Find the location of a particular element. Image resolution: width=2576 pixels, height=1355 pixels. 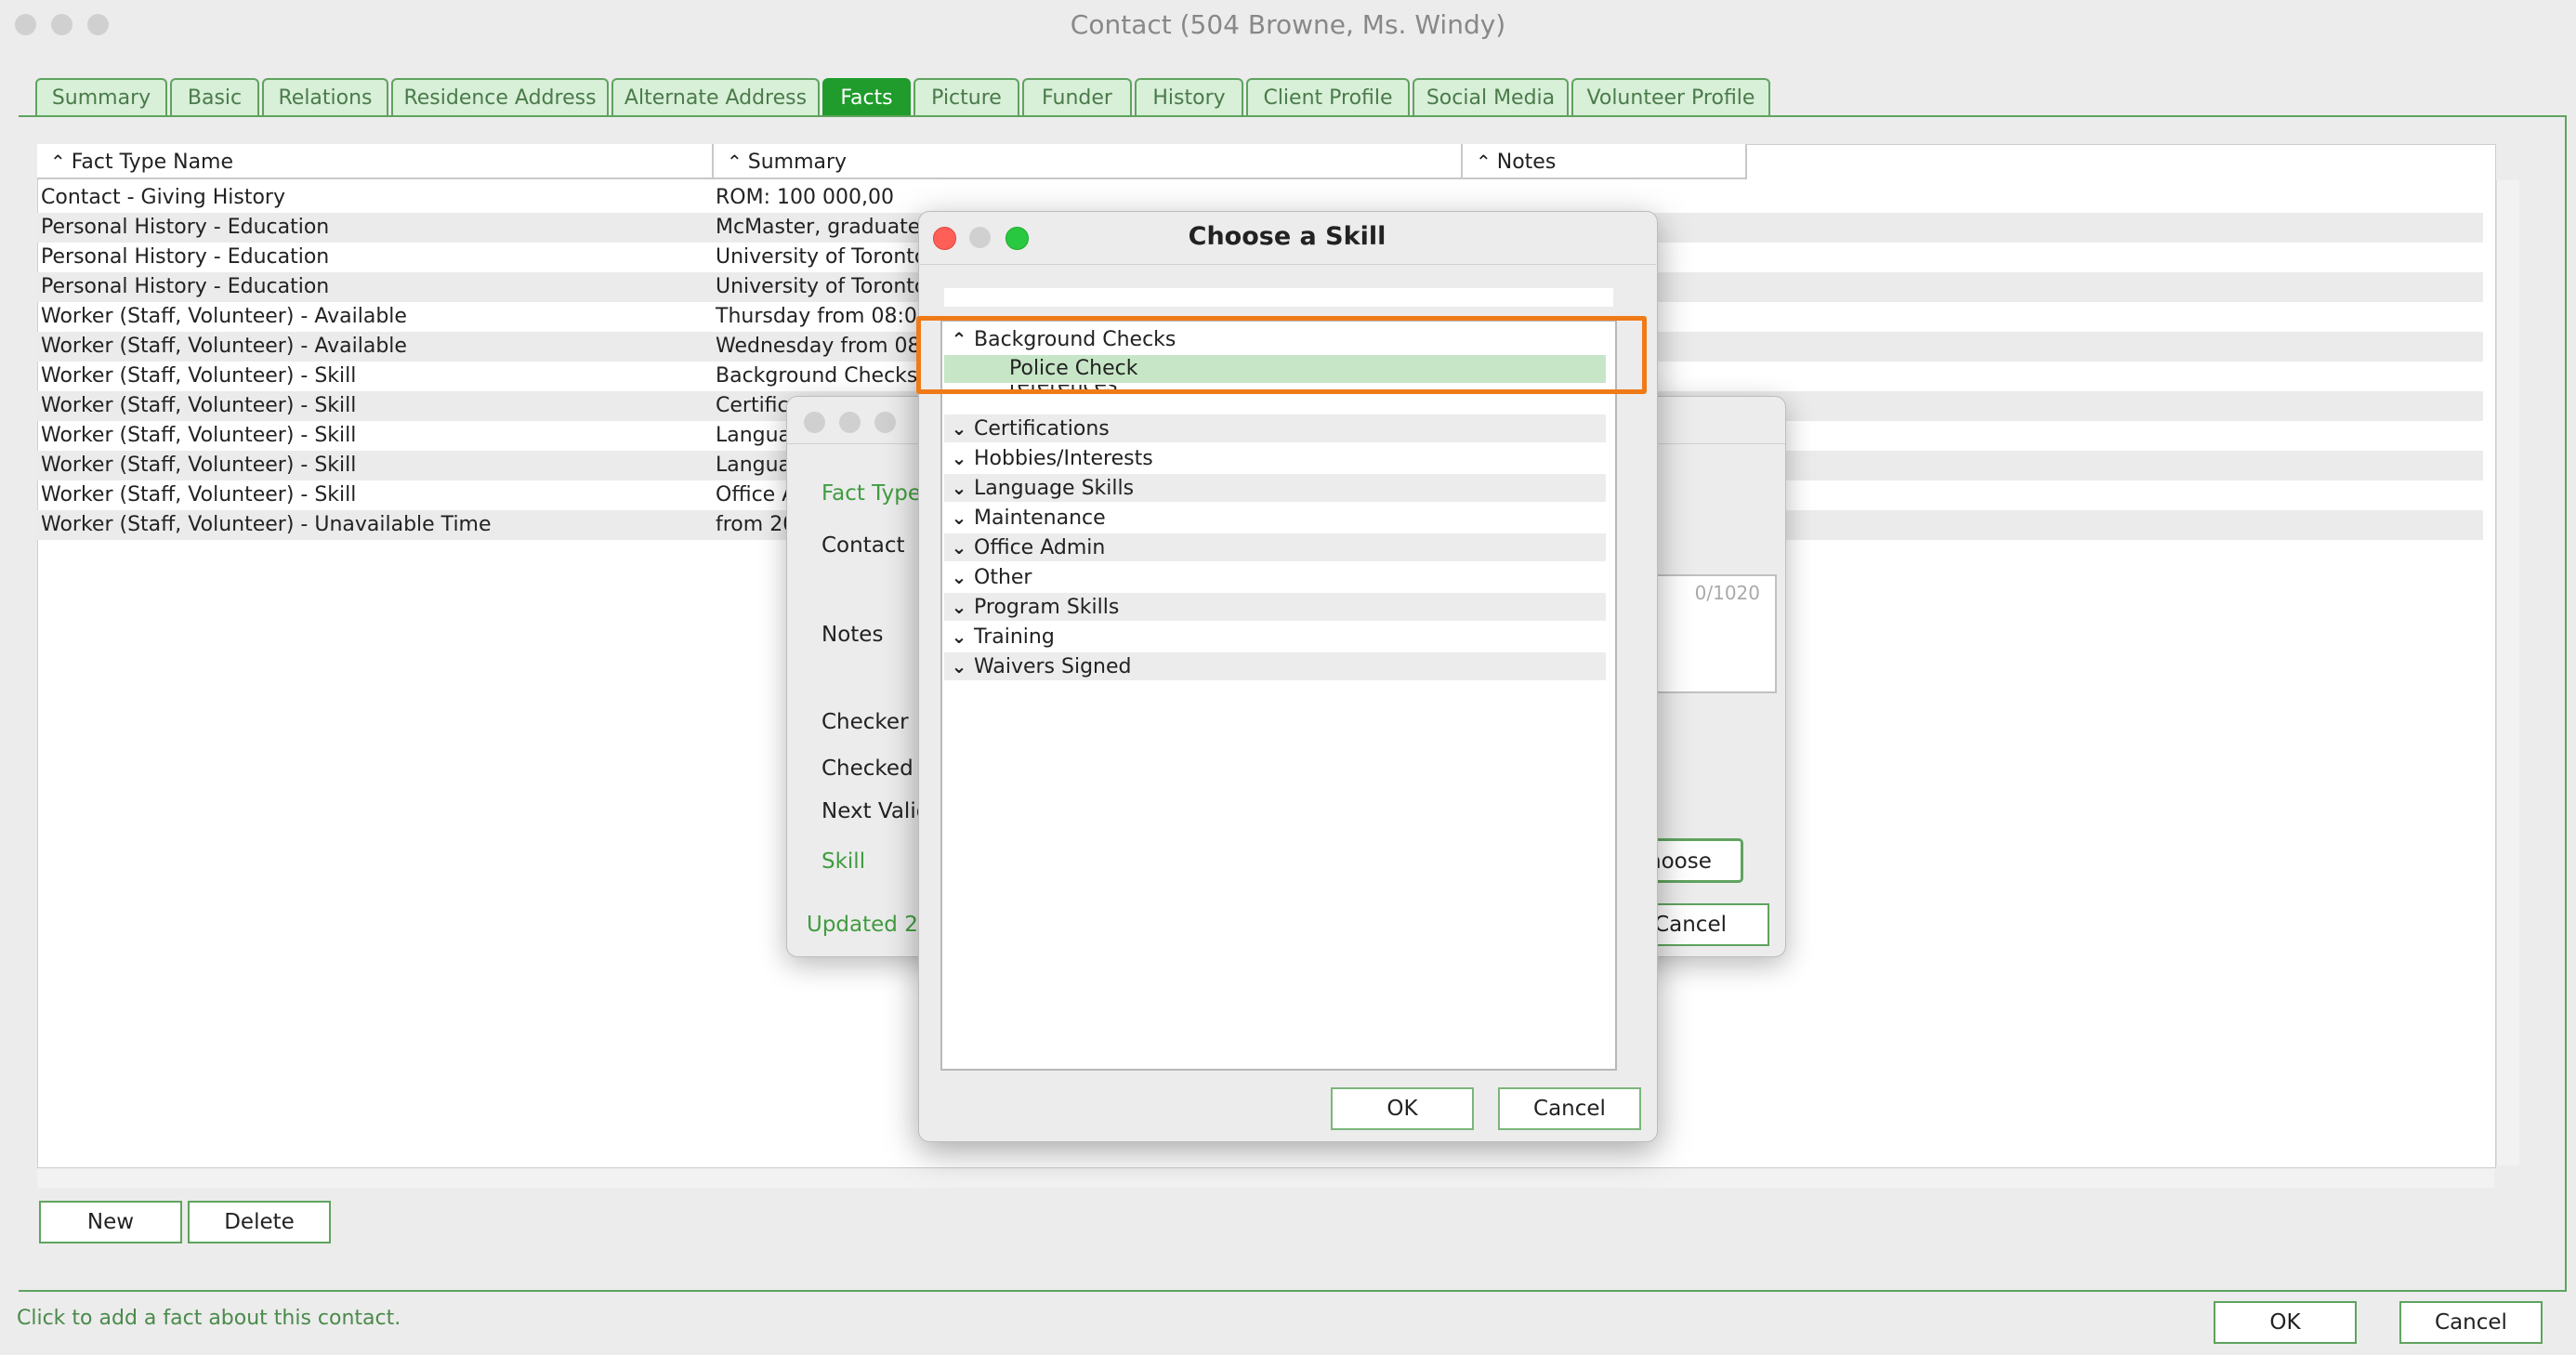

tab-relations: Relations is located at coordinates (325, 97).